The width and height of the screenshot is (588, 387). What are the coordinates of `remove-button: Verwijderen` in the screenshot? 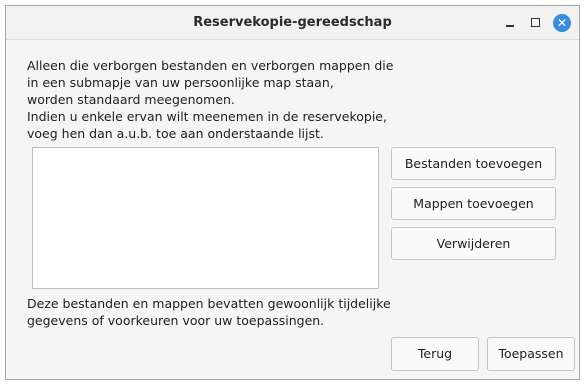 It's located at (473, 243).